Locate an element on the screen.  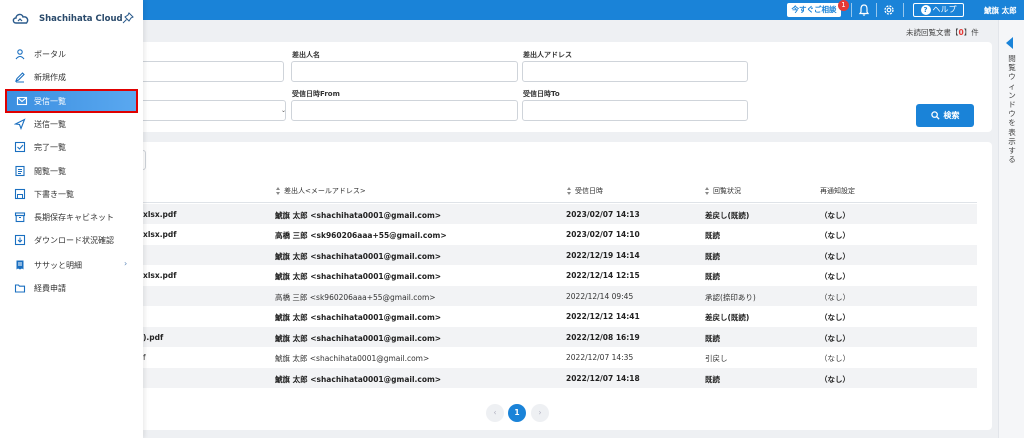
document-icon is located at coordinates (20, 171).